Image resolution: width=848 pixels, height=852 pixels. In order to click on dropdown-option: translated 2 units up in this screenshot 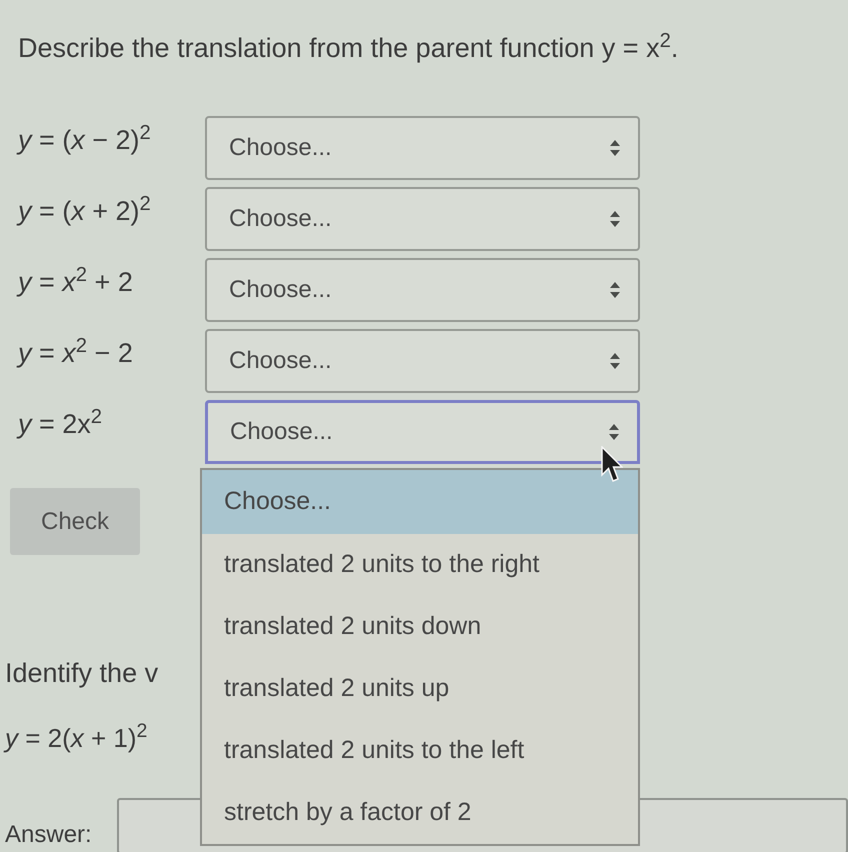, I will do `click(420, 689)`.